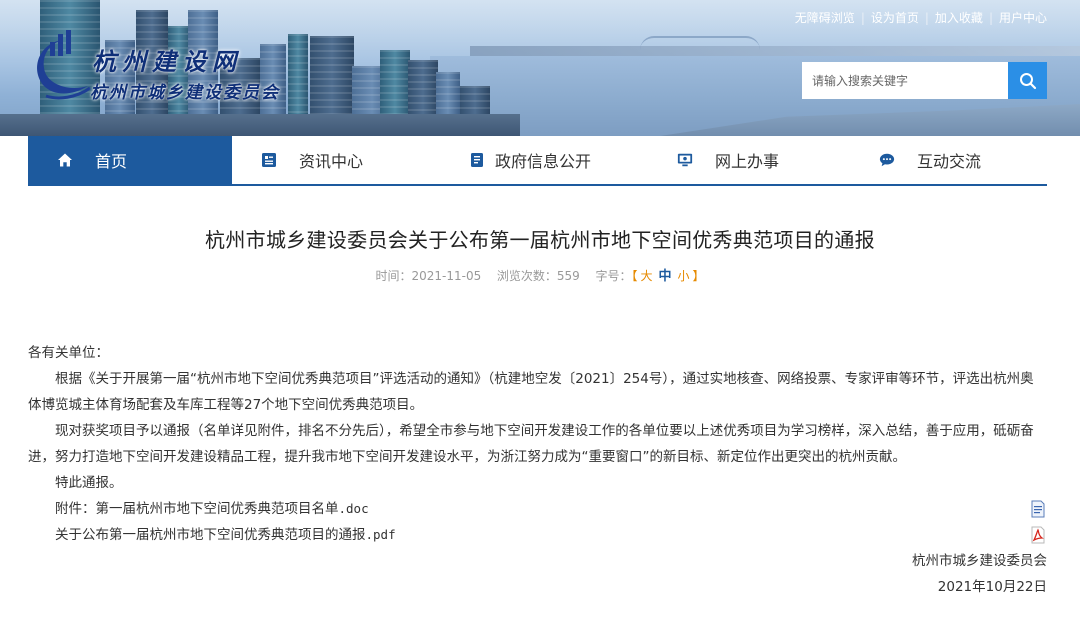  I want to click on nav-item-gov-info: 政府信息公开, so click(538, 160).